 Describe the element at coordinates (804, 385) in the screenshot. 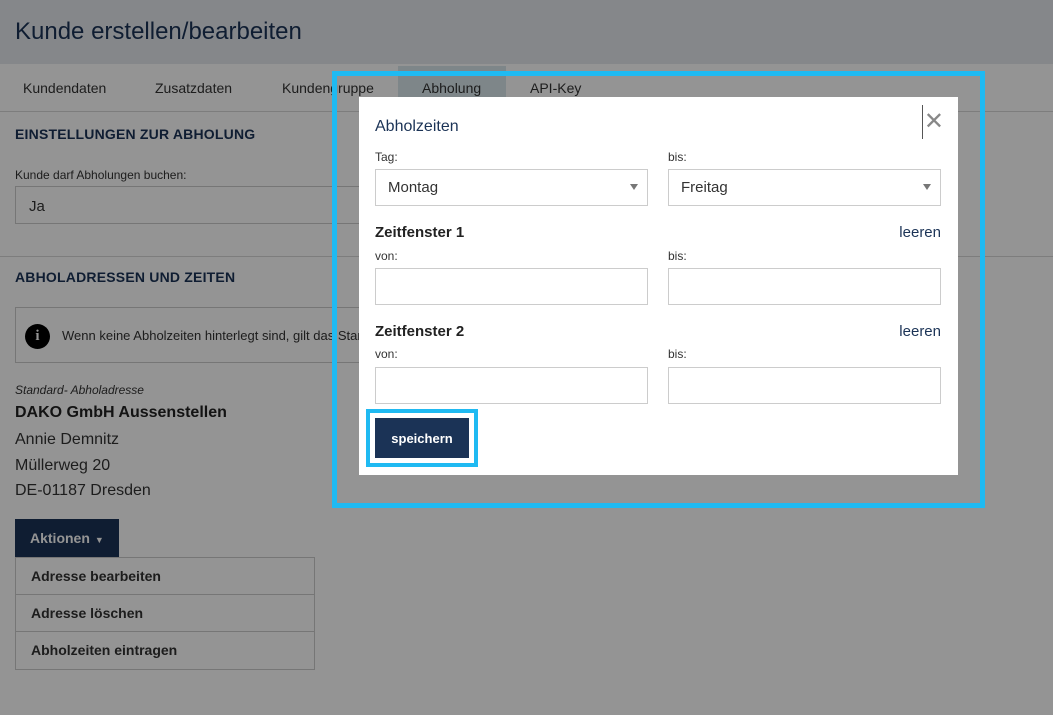

I see `window2-to-input` at that location.